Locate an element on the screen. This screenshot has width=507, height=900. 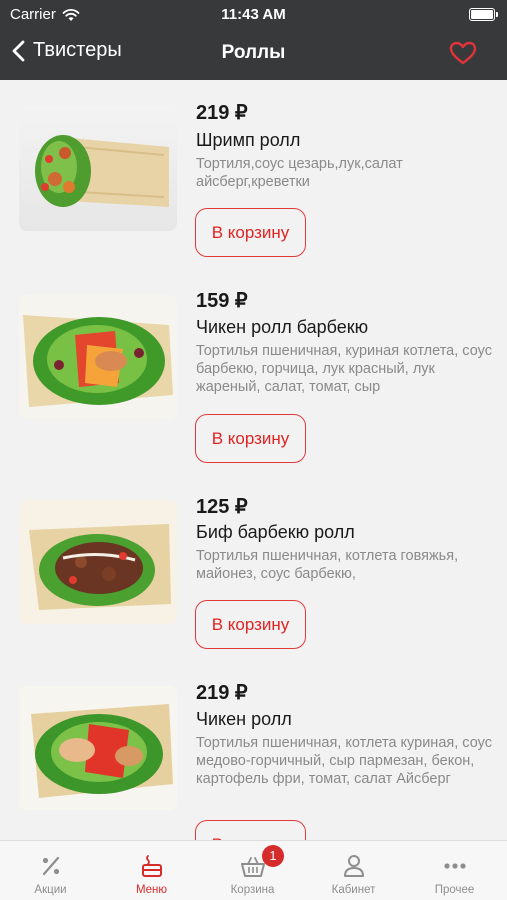
tab-label: Акции is located at coordinates (50, 890).